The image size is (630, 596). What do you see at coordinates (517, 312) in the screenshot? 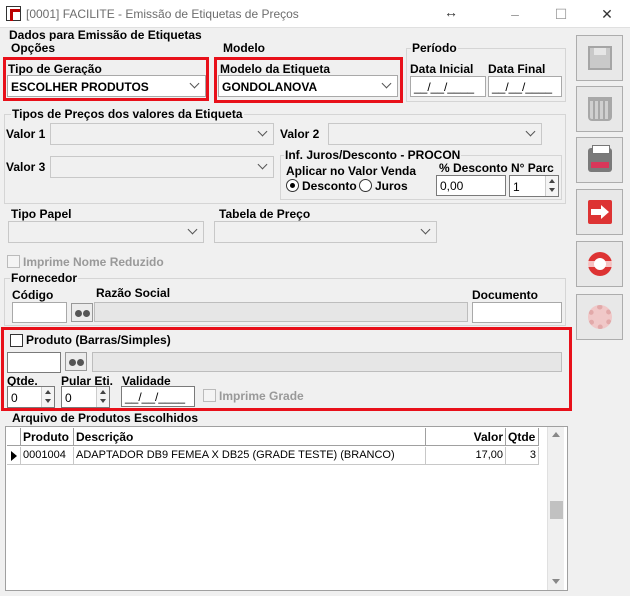
I see `documento-field` at bounding box center [517, 312].